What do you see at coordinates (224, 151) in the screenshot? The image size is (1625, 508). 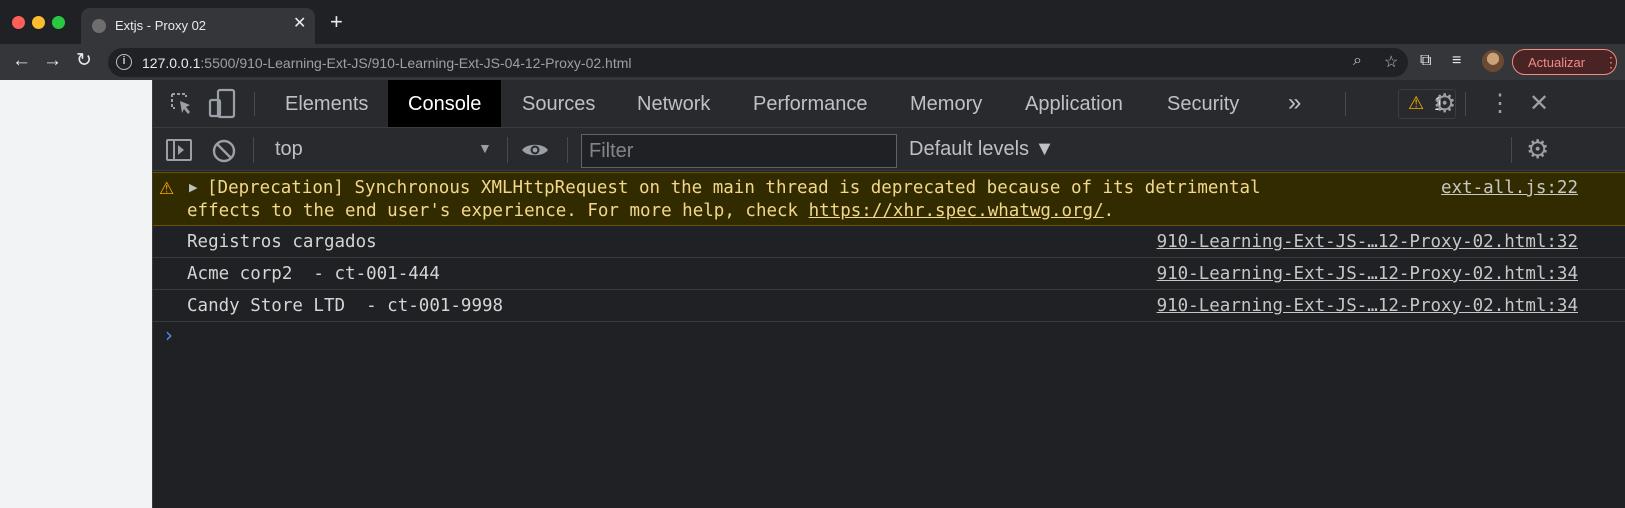 I see `clear-console-icon` at bounding box center [224, 151].